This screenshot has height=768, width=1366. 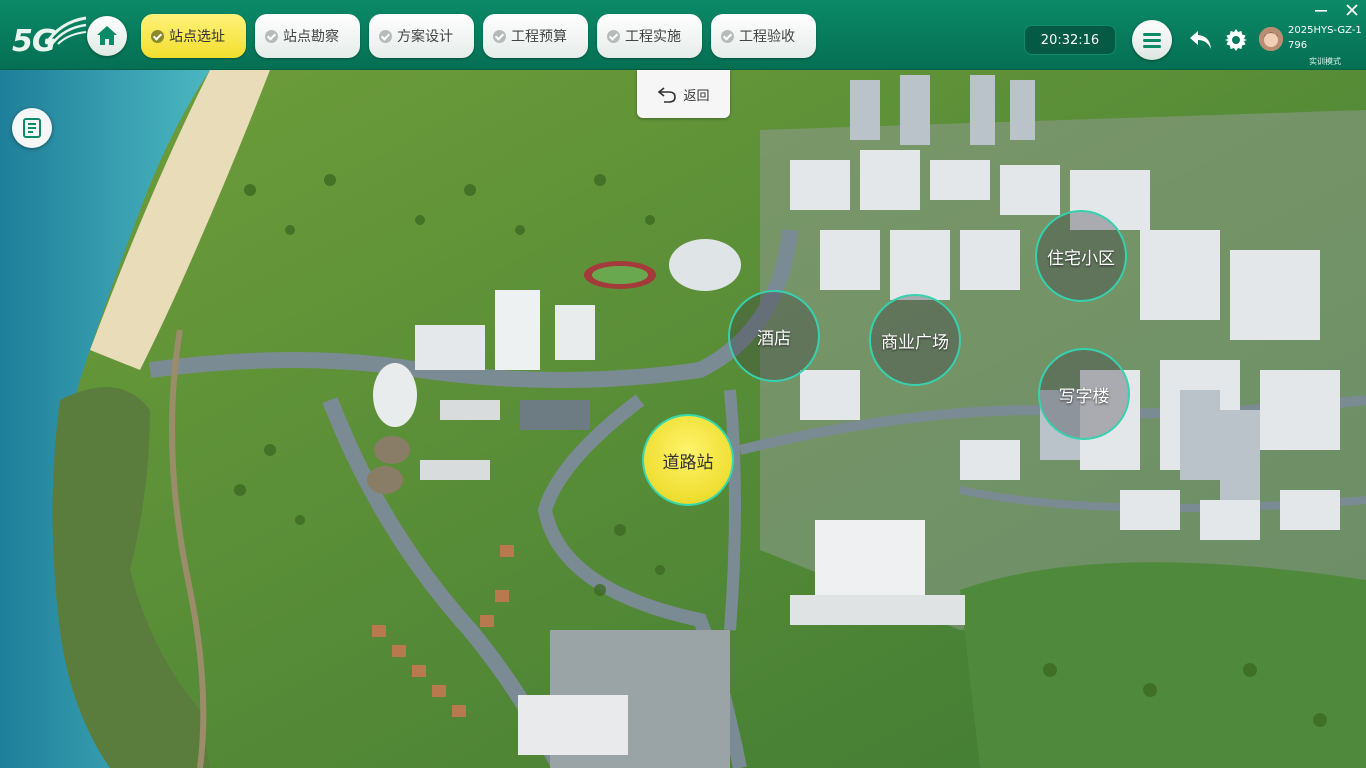 I want to click on home-icon, so click(x=107, y=35).